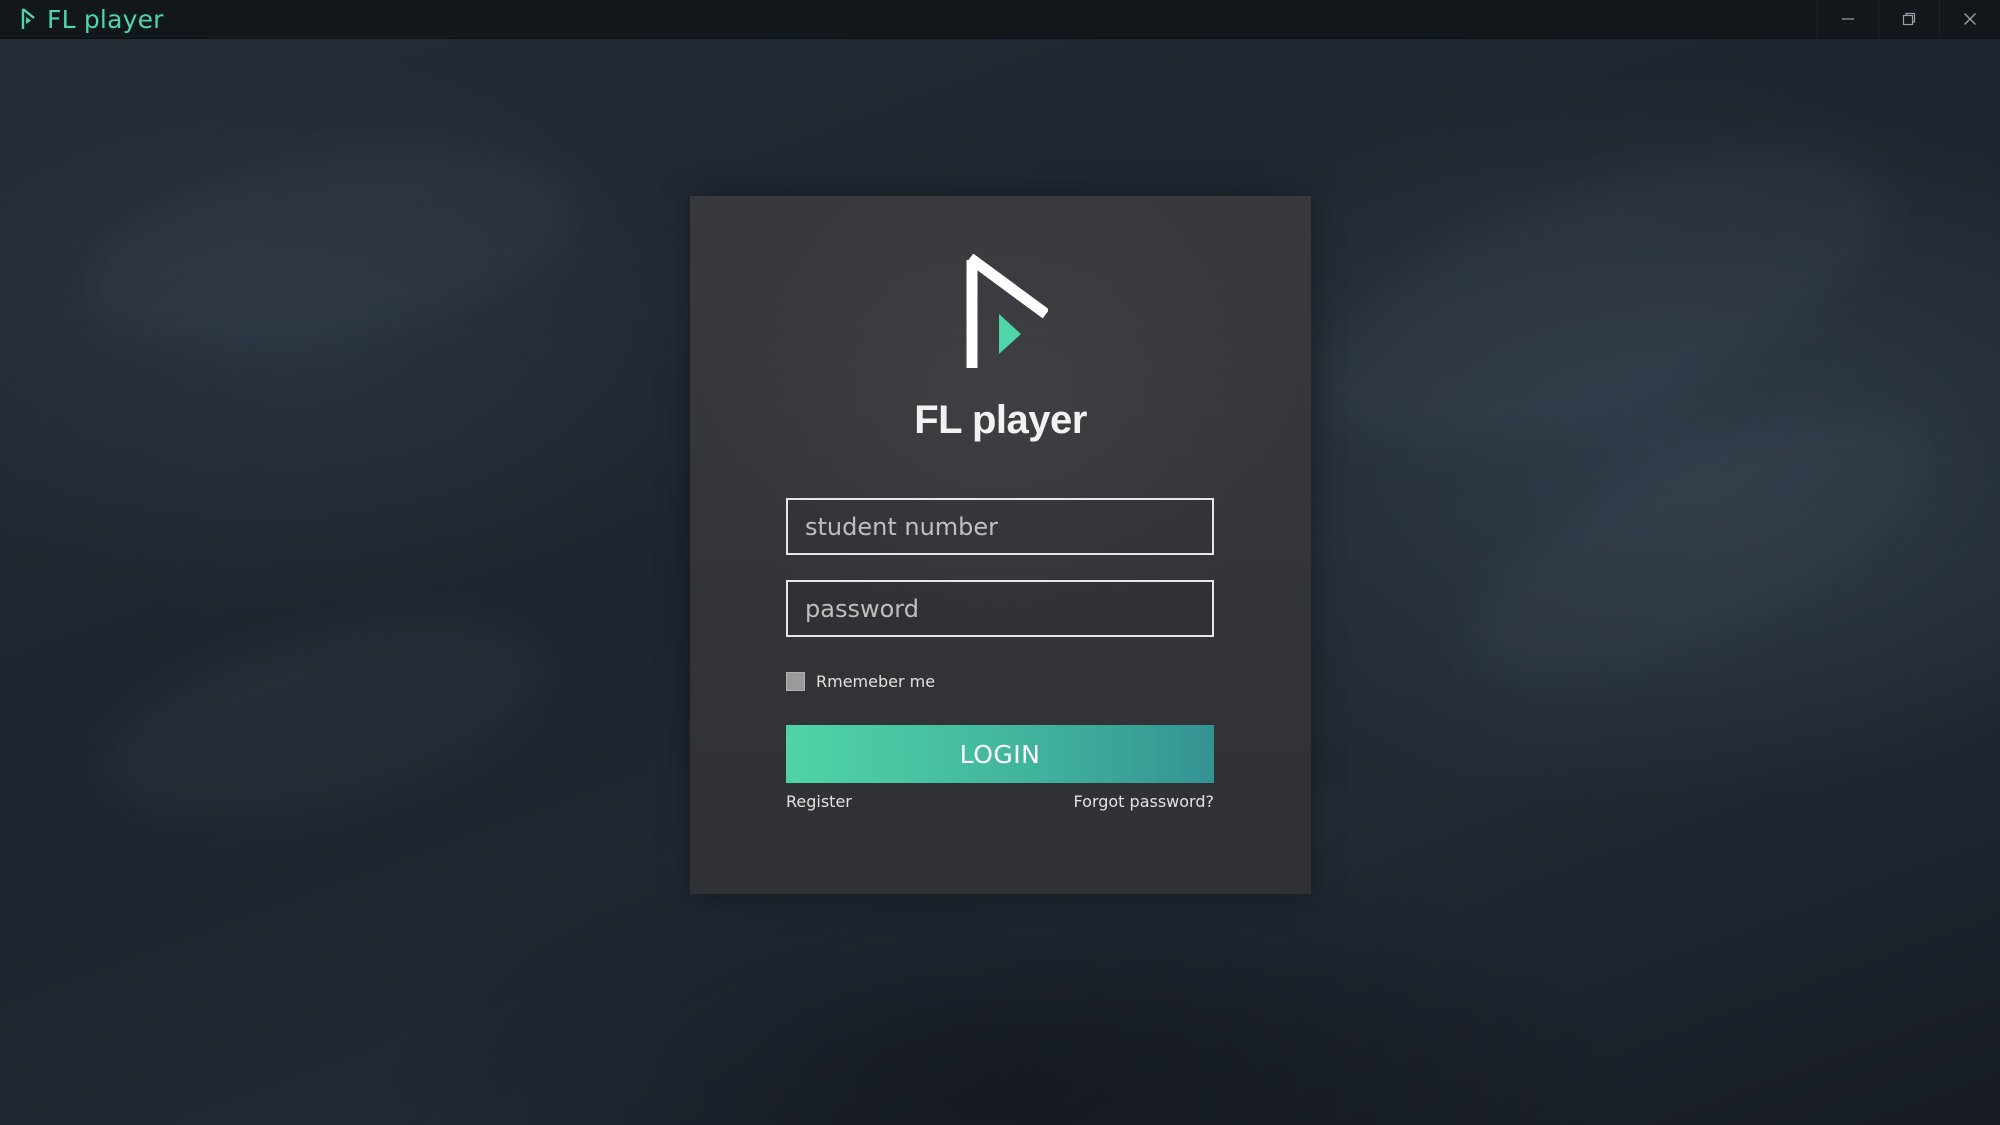 The image size is (2000, 1125). I want to click on remember-me-row: Rmemeber me, so click(860, 681).